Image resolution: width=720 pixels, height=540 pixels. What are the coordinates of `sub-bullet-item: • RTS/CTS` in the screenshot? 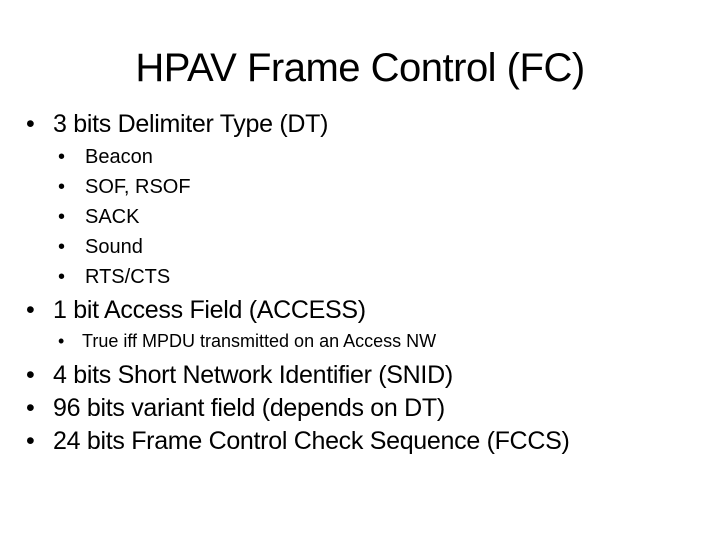 It's located at (114, 277).